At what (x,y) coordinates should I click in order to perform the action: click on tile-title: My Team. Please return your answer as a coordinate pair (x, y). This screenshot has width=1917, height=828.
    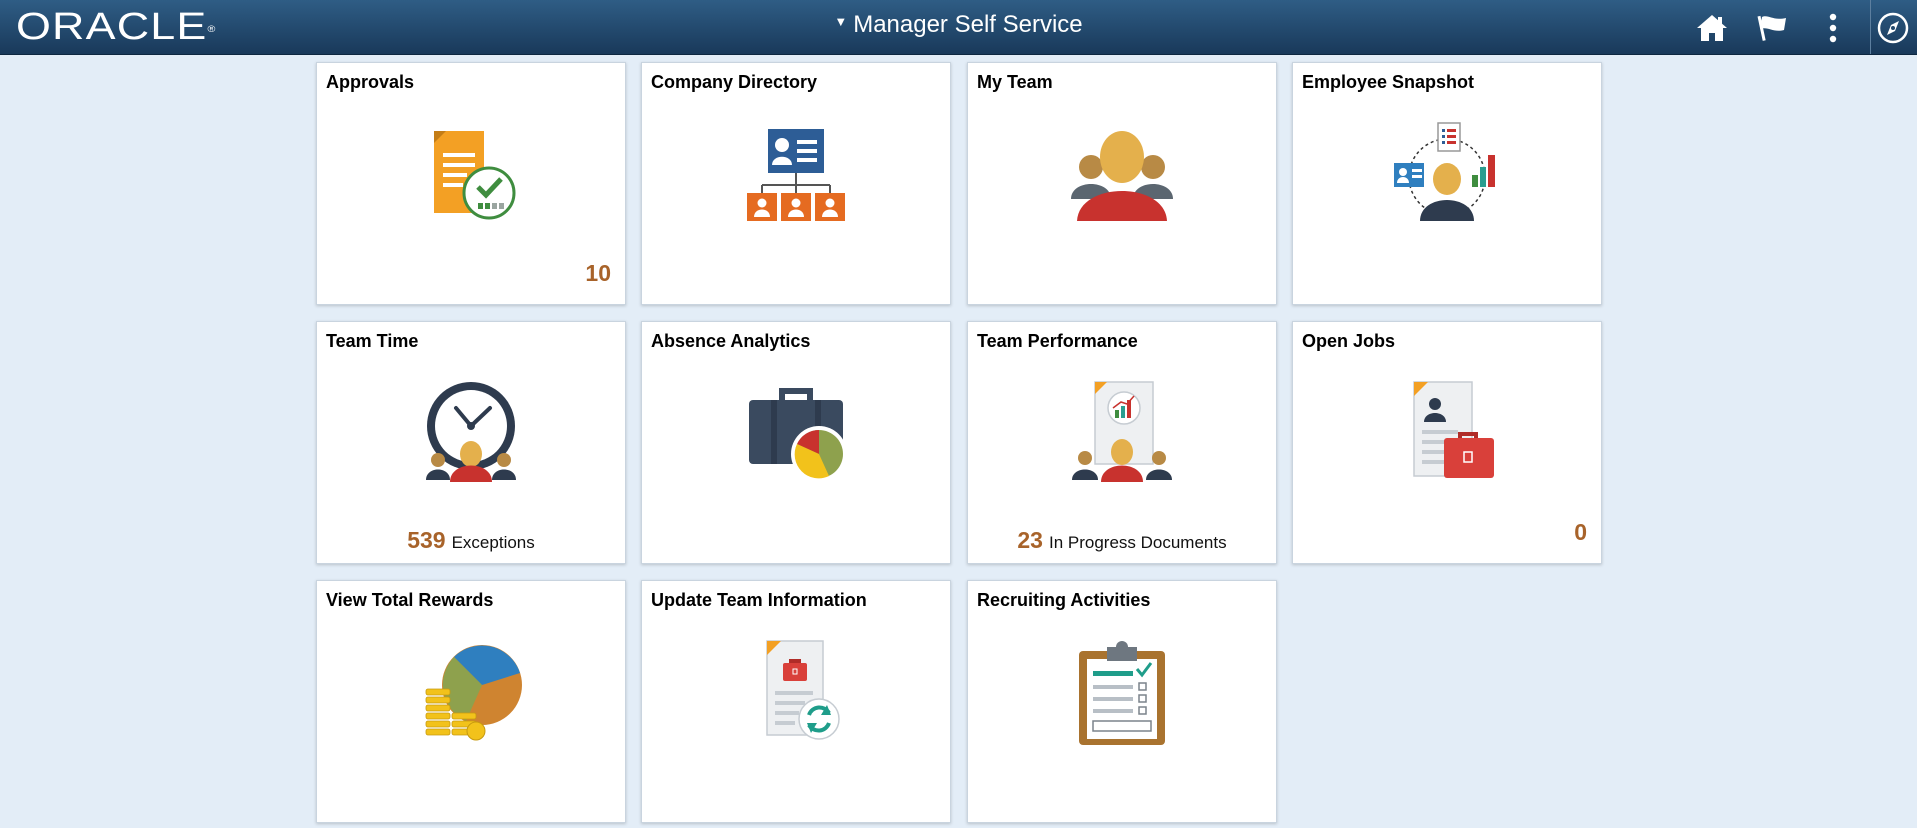
    Looking at the image, I should click on (1015, 82).